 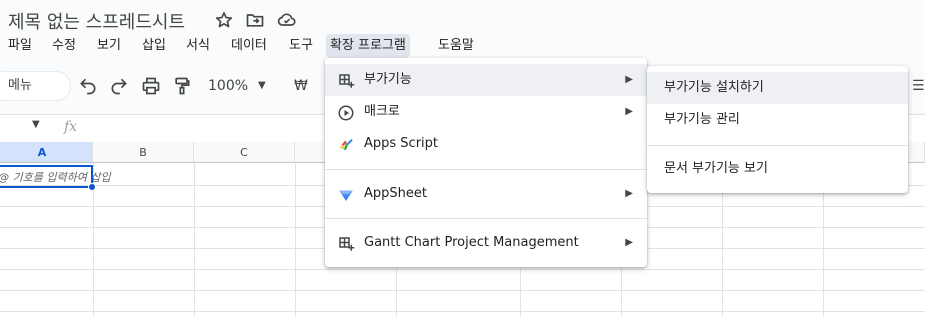 What do you see at coordinates (228, 86) in the screenshot?
I see `zoom-select: 100%` at bounding box center [228, 86].